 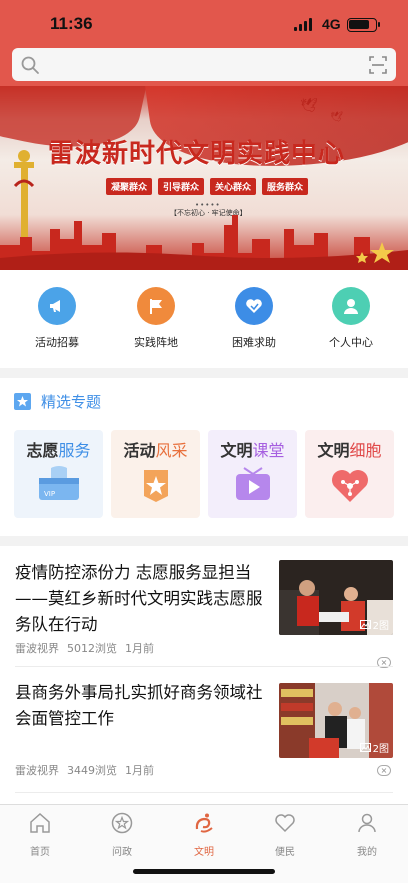 What do you see at coordinates (22, 401) in the screenshot?
I see `bookmark-star-icon` at bounding box center [22, 401].